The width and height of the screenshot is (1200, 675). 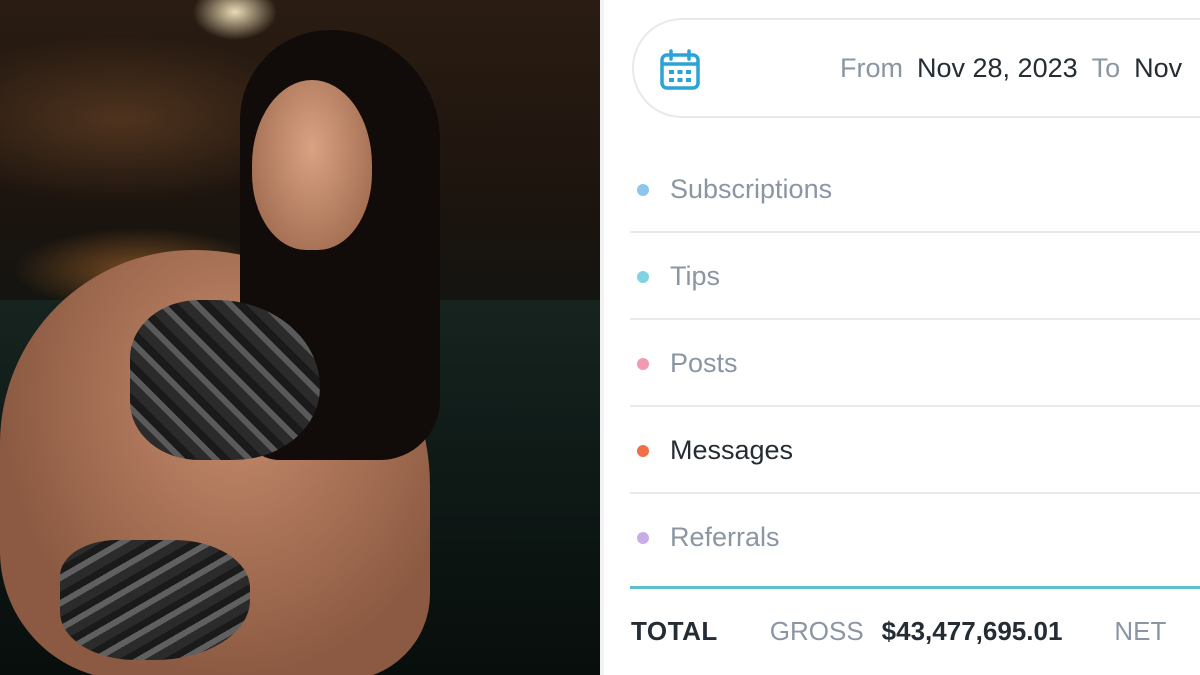 I want to click on category-row-subscriptions: Subscriptions, so click(x=915, y=189).